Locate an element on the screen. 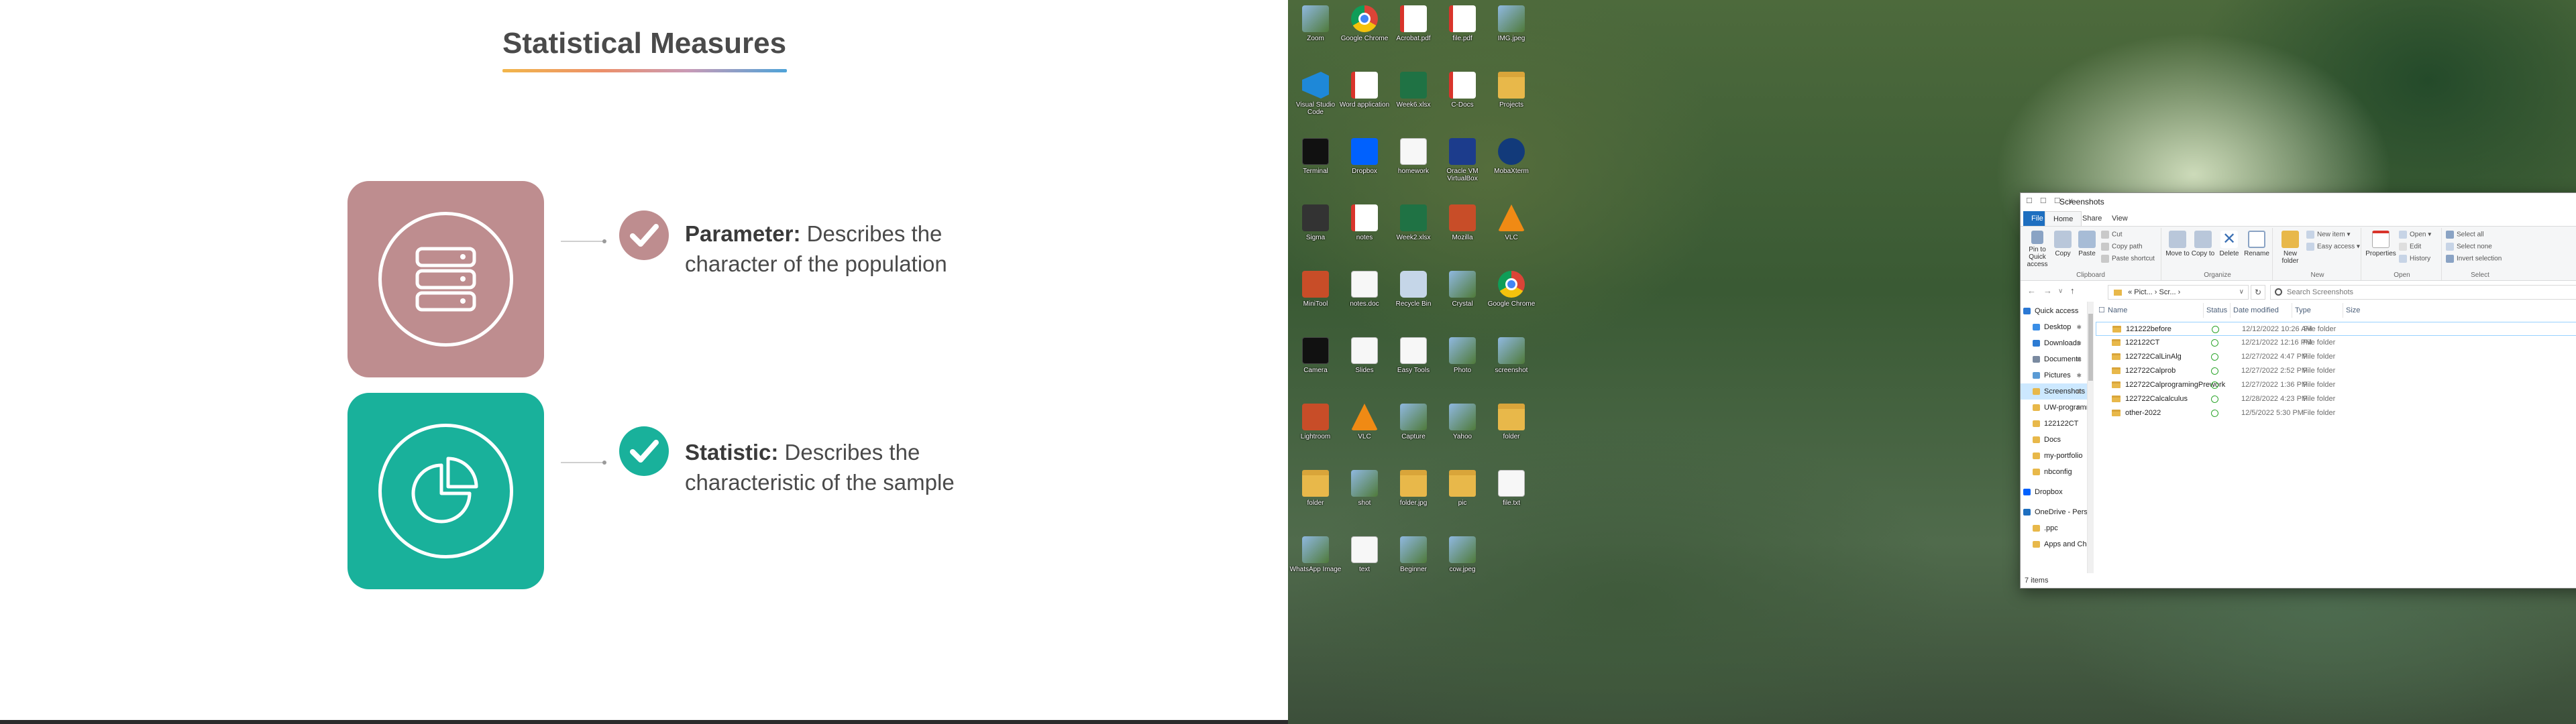  paste-shortcut-button: Paste shortcut is located at coordinates (2128, 259).